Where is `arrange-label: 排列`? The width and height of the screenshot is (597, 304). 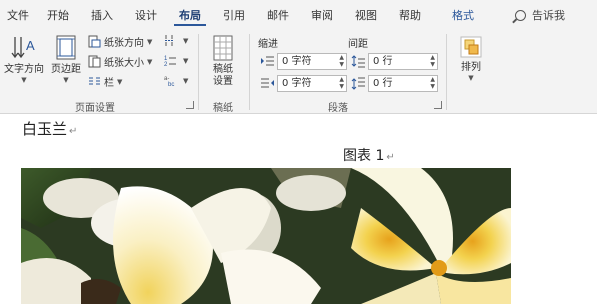 arrange-label: 排列 is located at coordinates (471, 67).